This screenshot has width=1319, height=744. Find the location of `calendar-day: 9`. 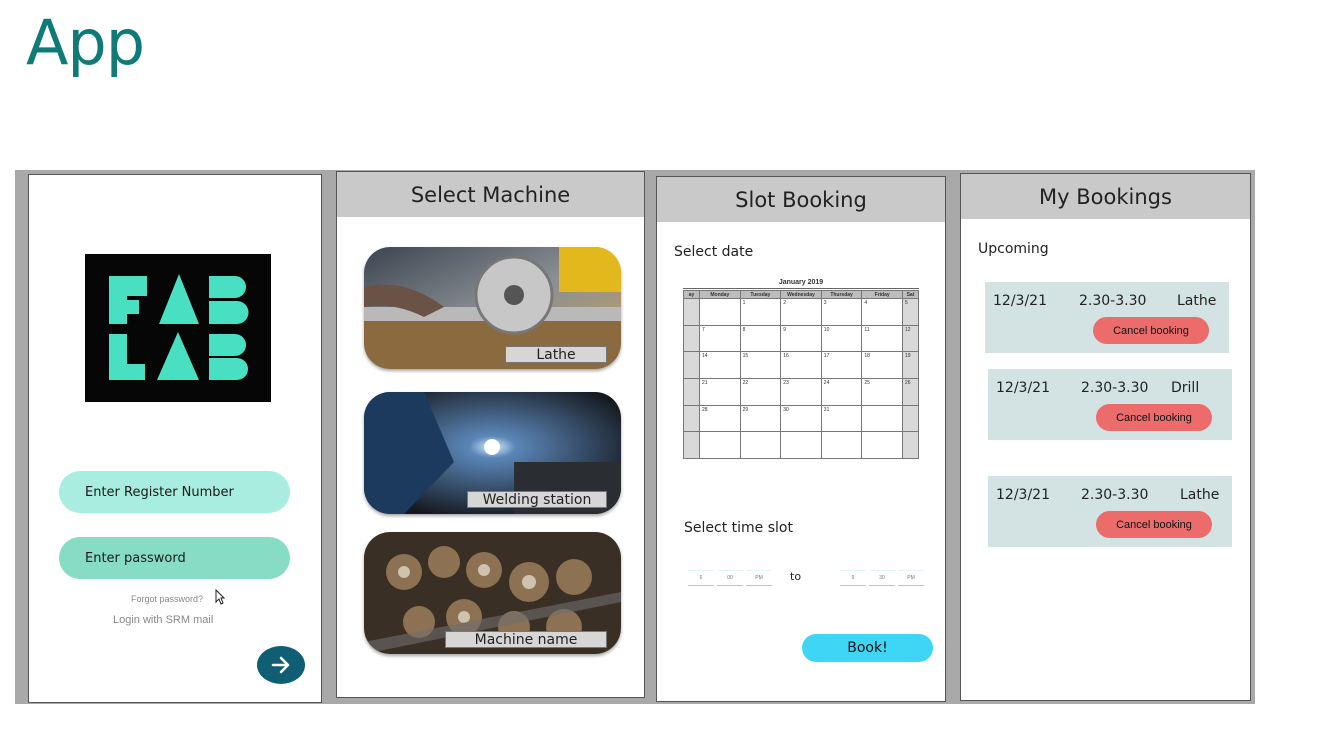

calendar-day: 9 is located at coordinates (801, 339).